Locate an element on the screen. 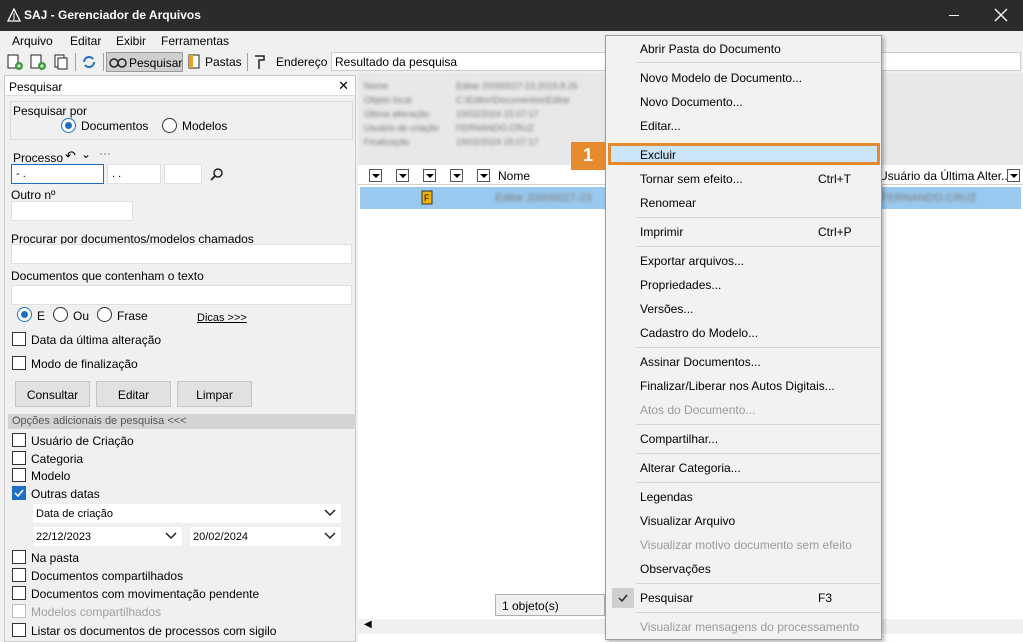  pastas-toolbar-button: Pastas is located at coordinates (215, 62).